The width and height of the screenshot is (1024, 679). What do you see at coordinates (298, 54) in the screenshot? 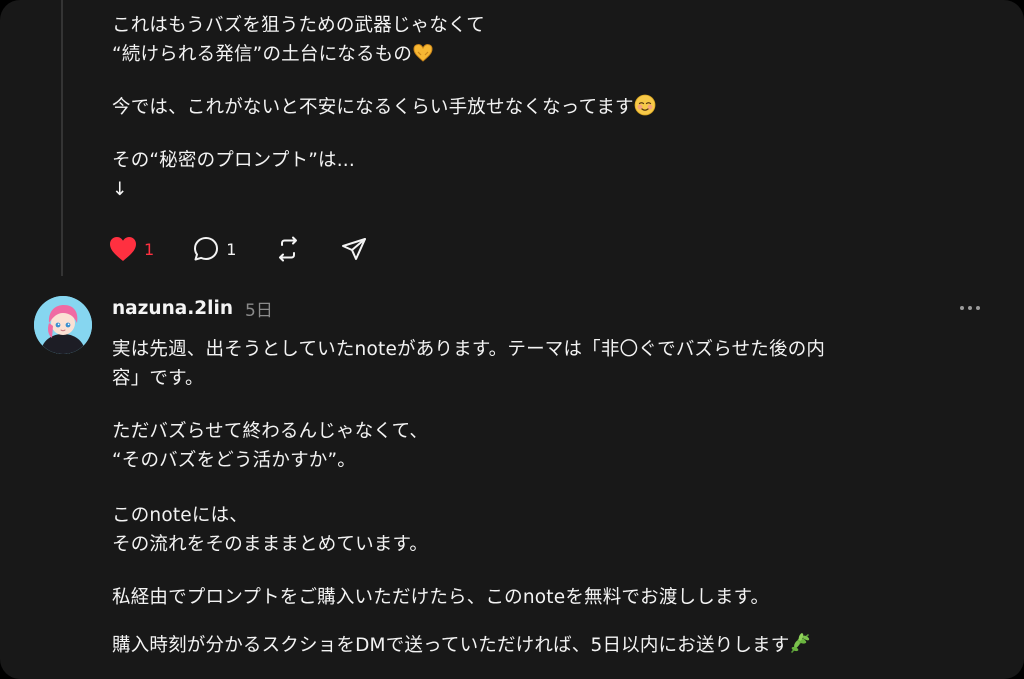
I see `text-line: “続けられる発信”の土台になるもの` at bounding box center [298, 54].